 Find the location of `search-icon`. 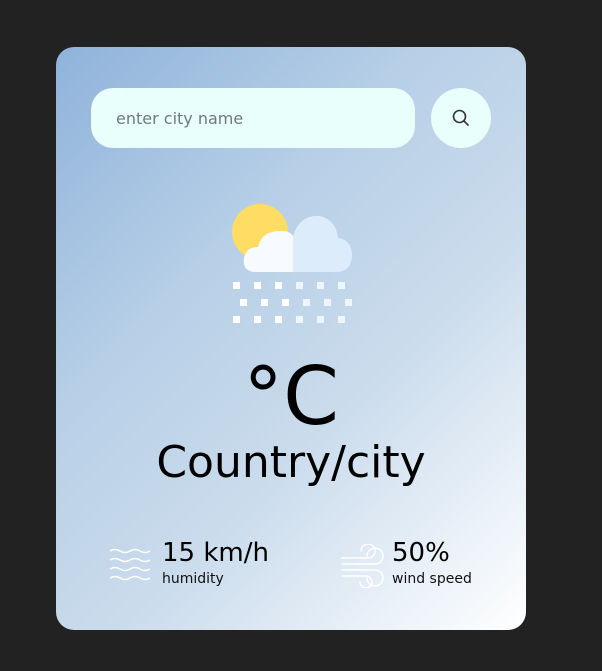

search-icon is located at coordinates (460, 117).